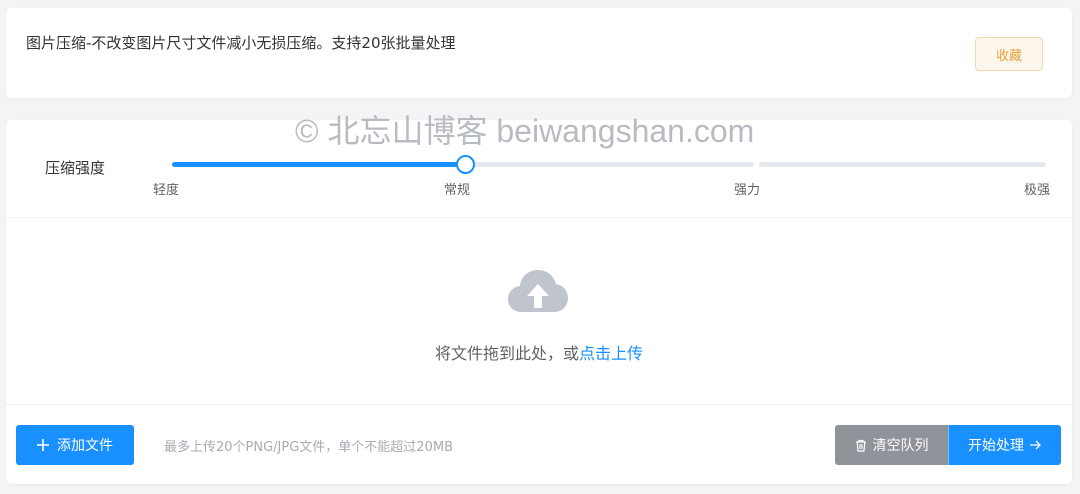  I want to click on add-file-label: 添加文件, so click(85, 446).